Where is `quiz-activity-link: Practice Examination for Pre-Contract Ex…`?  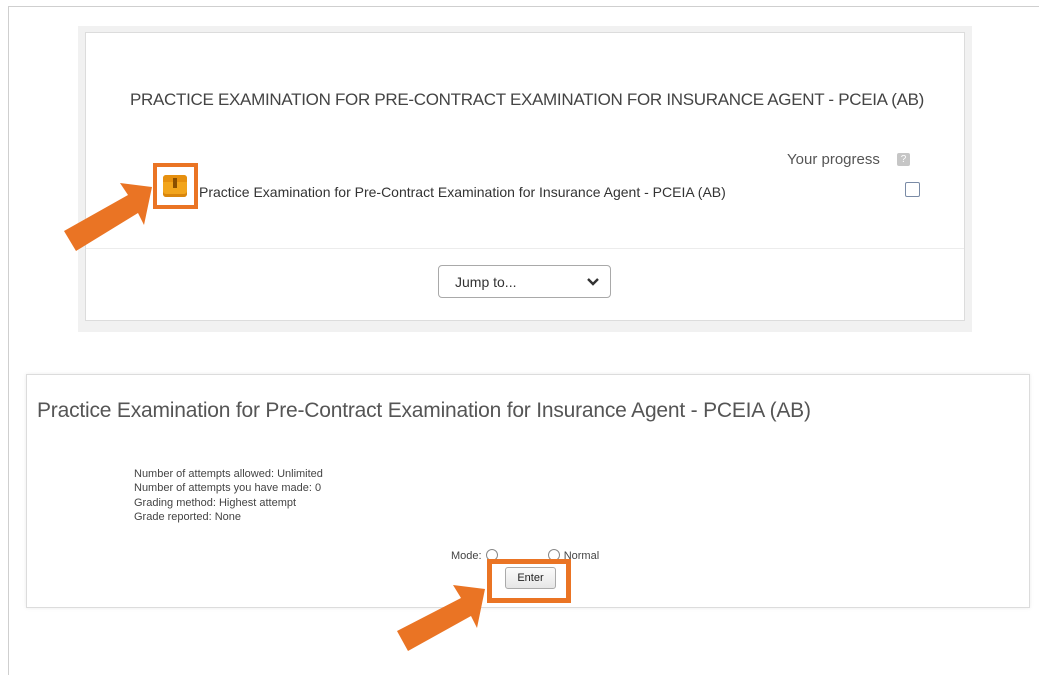 quiz-activity-link: Practice Examination for Pre-Contract Ex… is located at coordinates (462, 192).